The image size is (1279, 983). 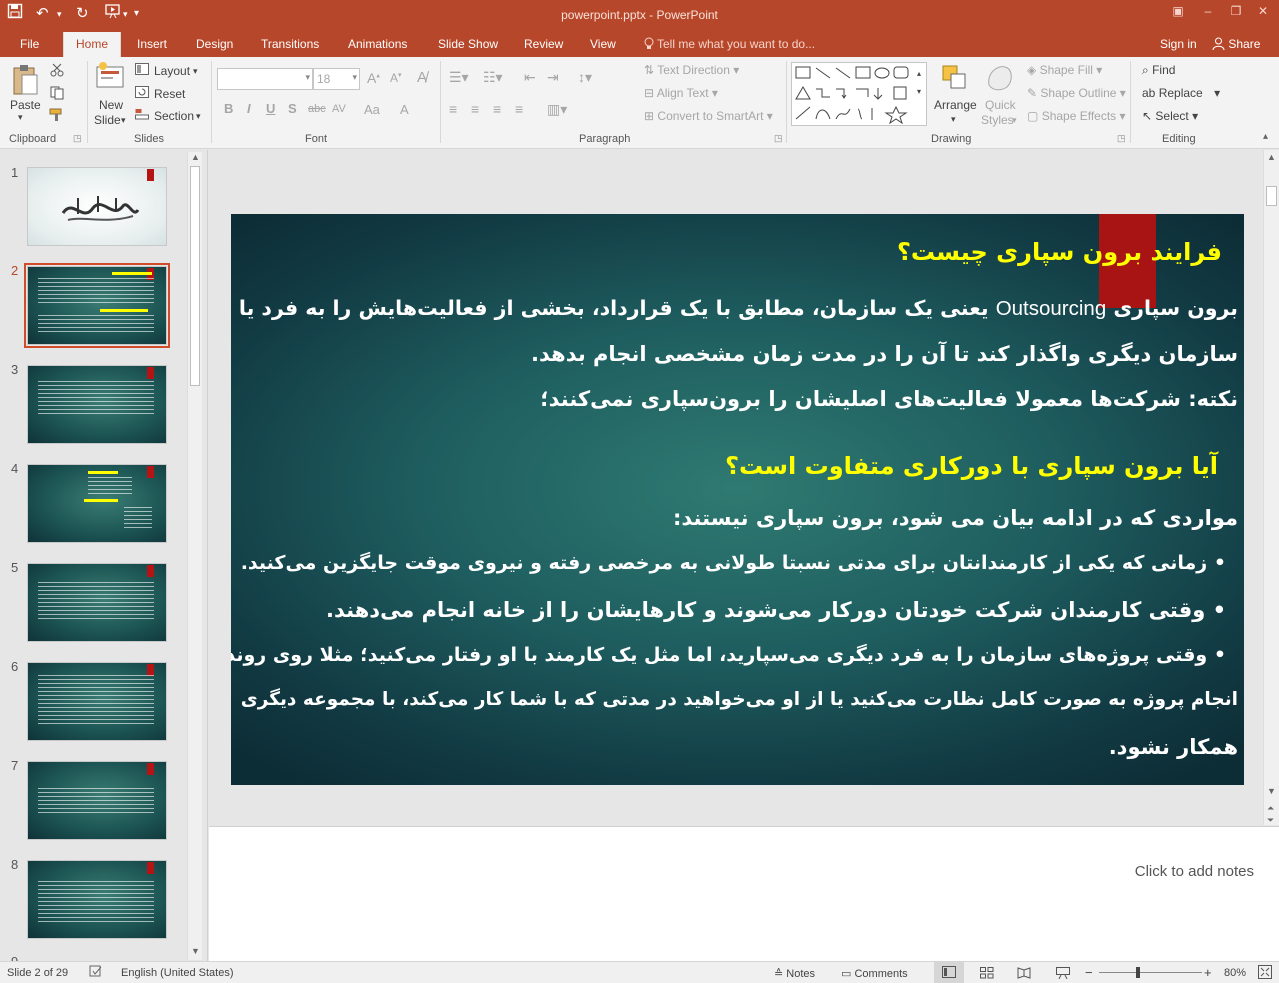 I want to click on zoom-level: 80%, so click(x=1235, y=973).